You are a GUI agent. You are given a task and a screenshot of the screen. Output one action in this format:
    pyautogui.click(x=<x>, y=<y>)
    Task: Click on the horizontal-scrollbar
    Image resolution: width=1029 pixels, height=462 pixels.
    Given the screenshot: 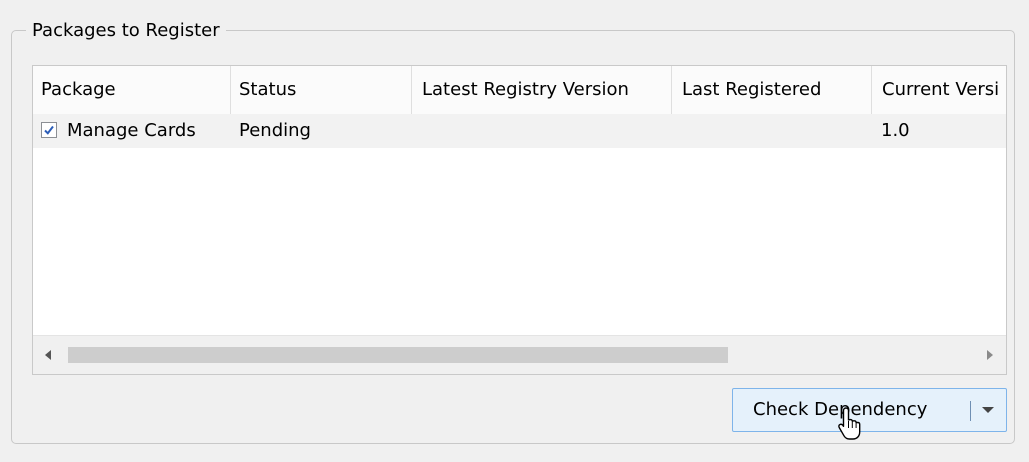 What is the action you would take?
    pyautogui.click(x=519, y=354)
    